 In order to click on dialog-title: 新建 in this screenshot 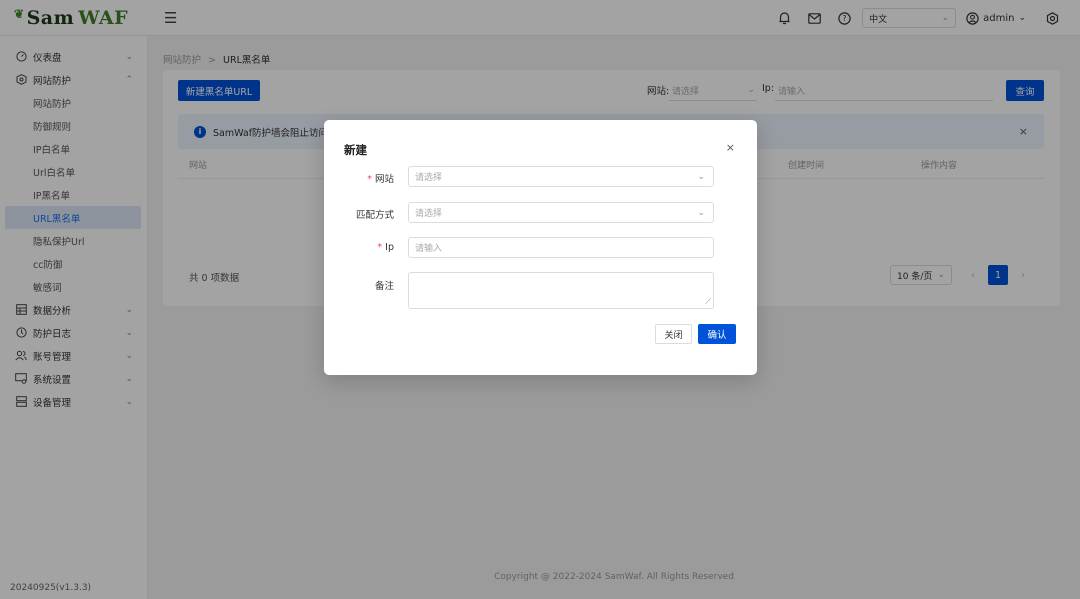, I will do `click(355, 150)`.